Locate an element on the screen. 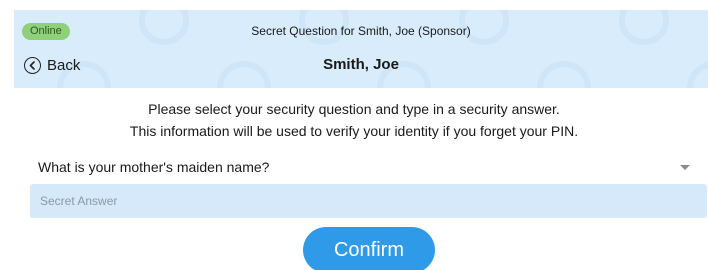 Image resolution: width=708 pixels, height=270 pixels. sponsor-name: Smith, Joe is located at coordinates (361, 64).